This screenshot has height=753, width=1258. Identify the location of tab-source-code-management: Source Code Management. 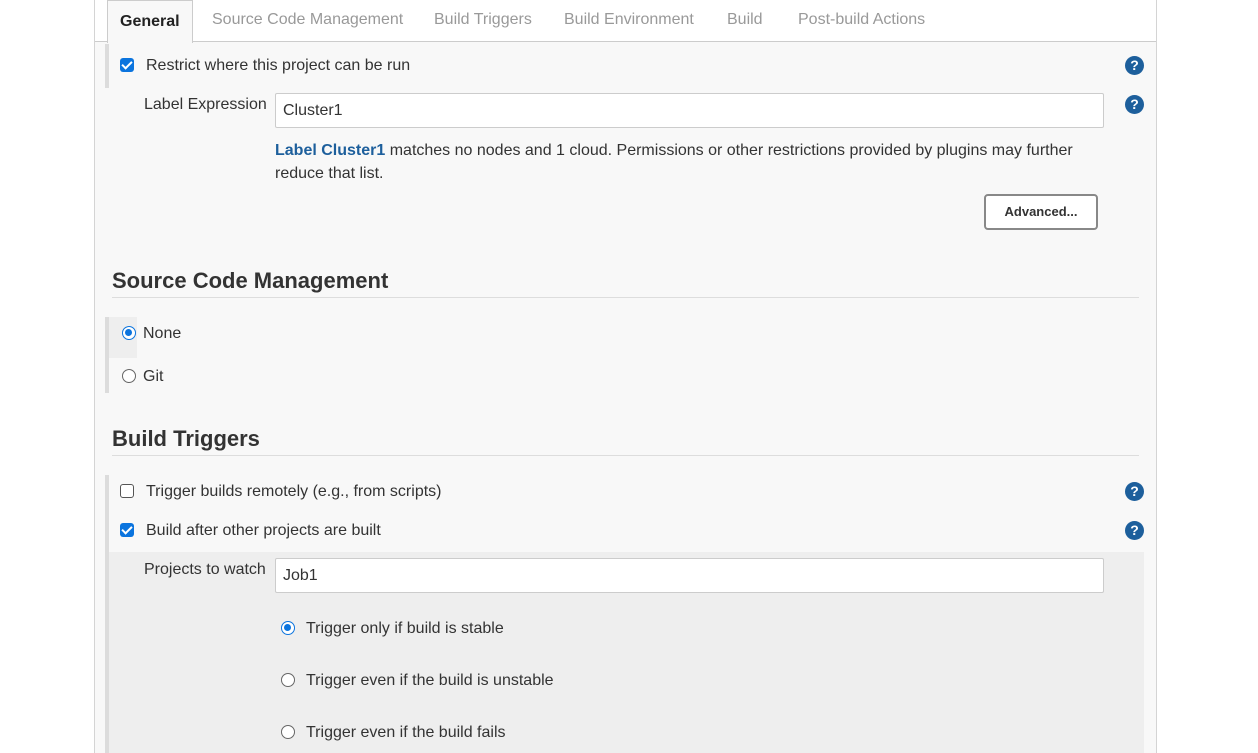
(307, 20).